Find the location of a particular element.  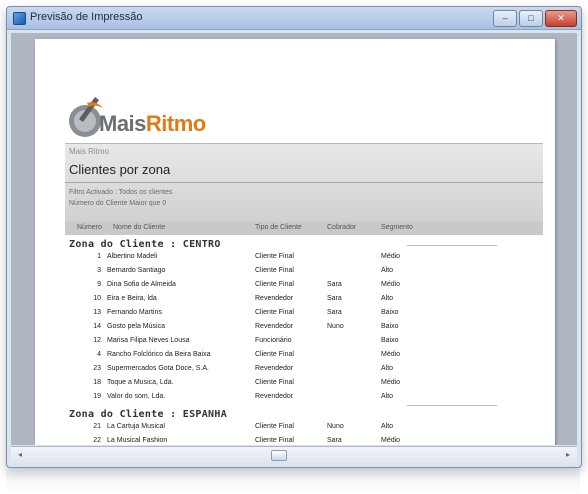

row-number: 10 is located at coordinates (97, 298).